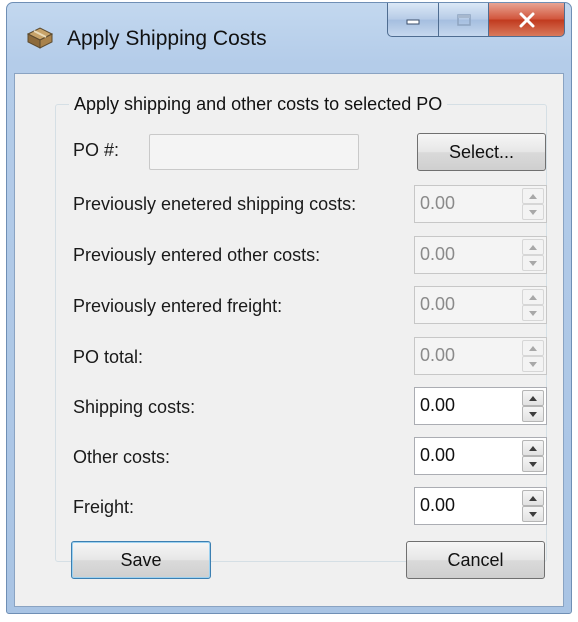 This screenshot has height=622, width=578. I want to click on close-button, so click(527, 20).